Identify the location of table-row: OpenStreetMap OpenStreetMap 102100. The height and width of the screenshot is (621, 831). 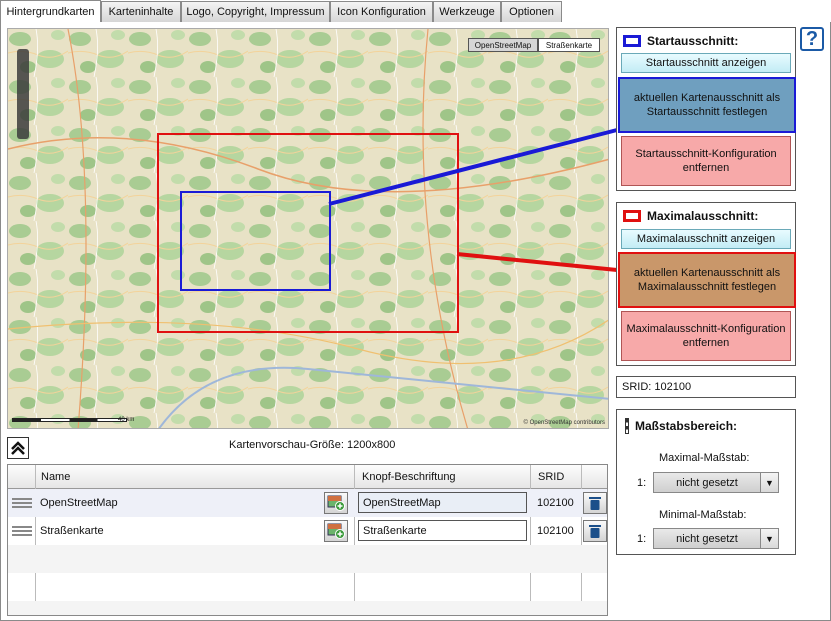
(307, 503).